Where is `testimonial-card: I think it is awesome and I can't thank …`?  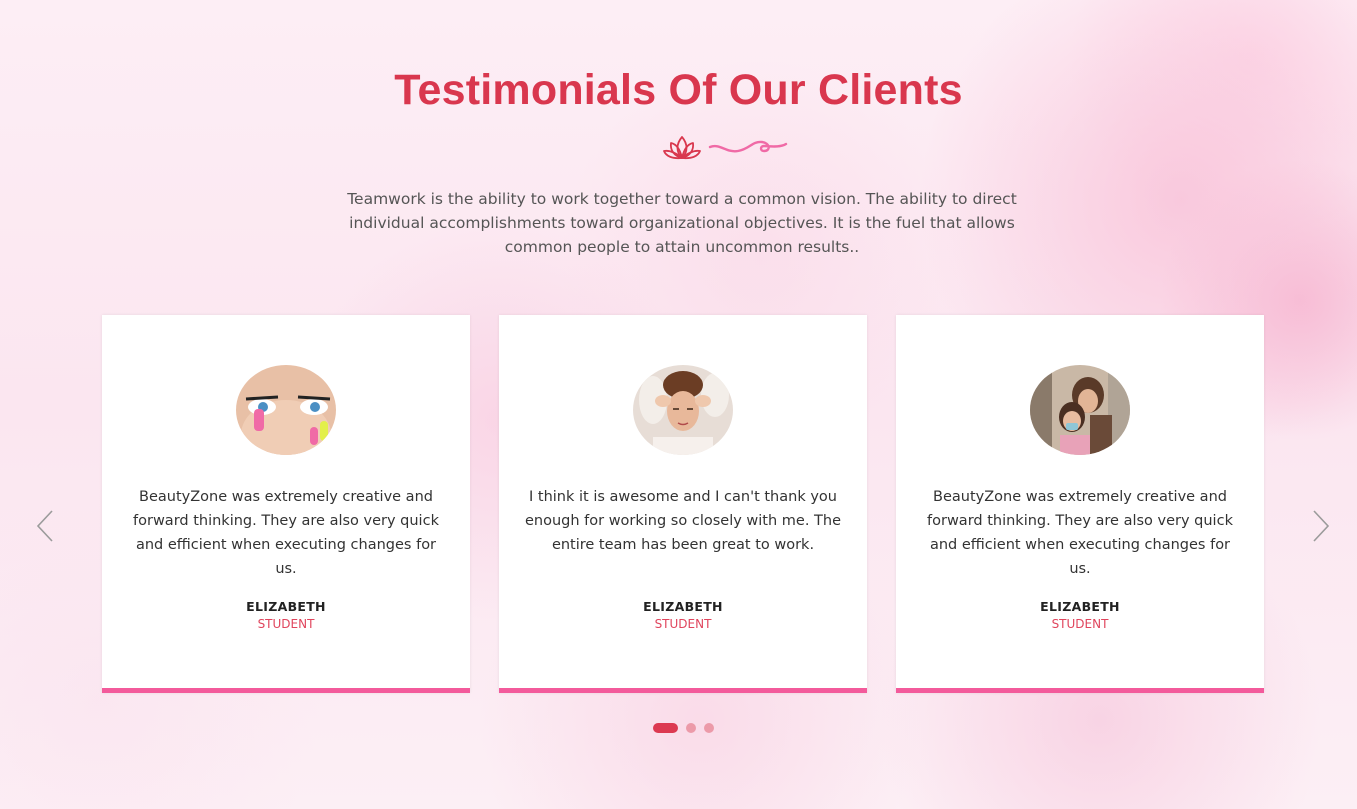
testimonial-card: I think it is awesome and I can't thank … is located at coordinates (683, 504).